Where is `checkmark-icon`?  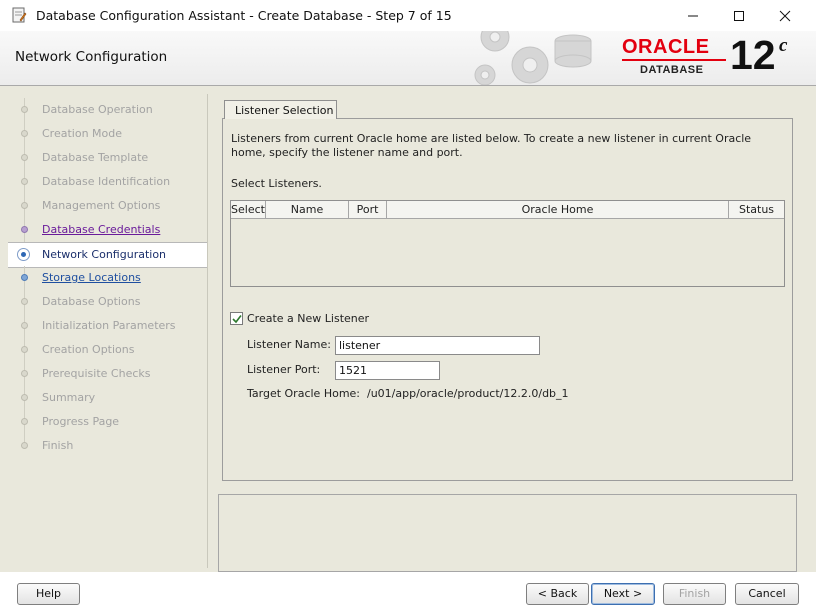 checkmark-icon is located at coordinates (237, 319).